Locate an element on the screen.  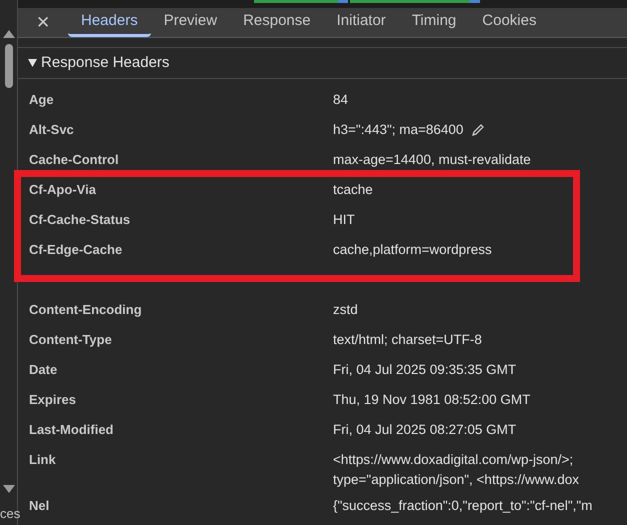
scroll-thumb is located at coordinates (8, 66).